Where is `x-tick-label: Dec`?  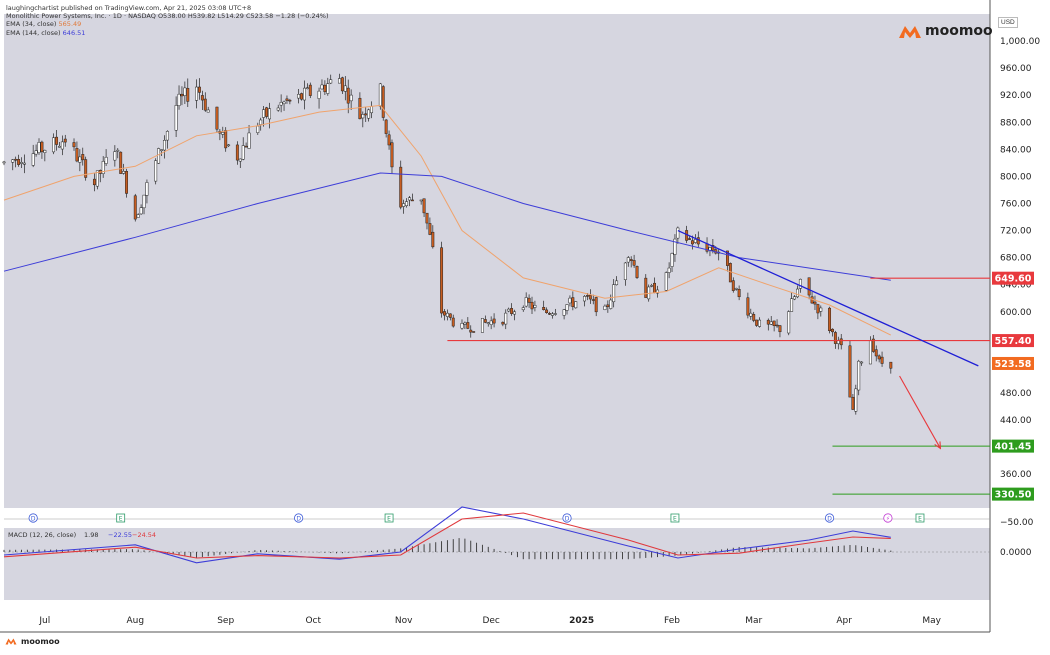
x-tick-label: Dec is located at coordinates (490, 621).